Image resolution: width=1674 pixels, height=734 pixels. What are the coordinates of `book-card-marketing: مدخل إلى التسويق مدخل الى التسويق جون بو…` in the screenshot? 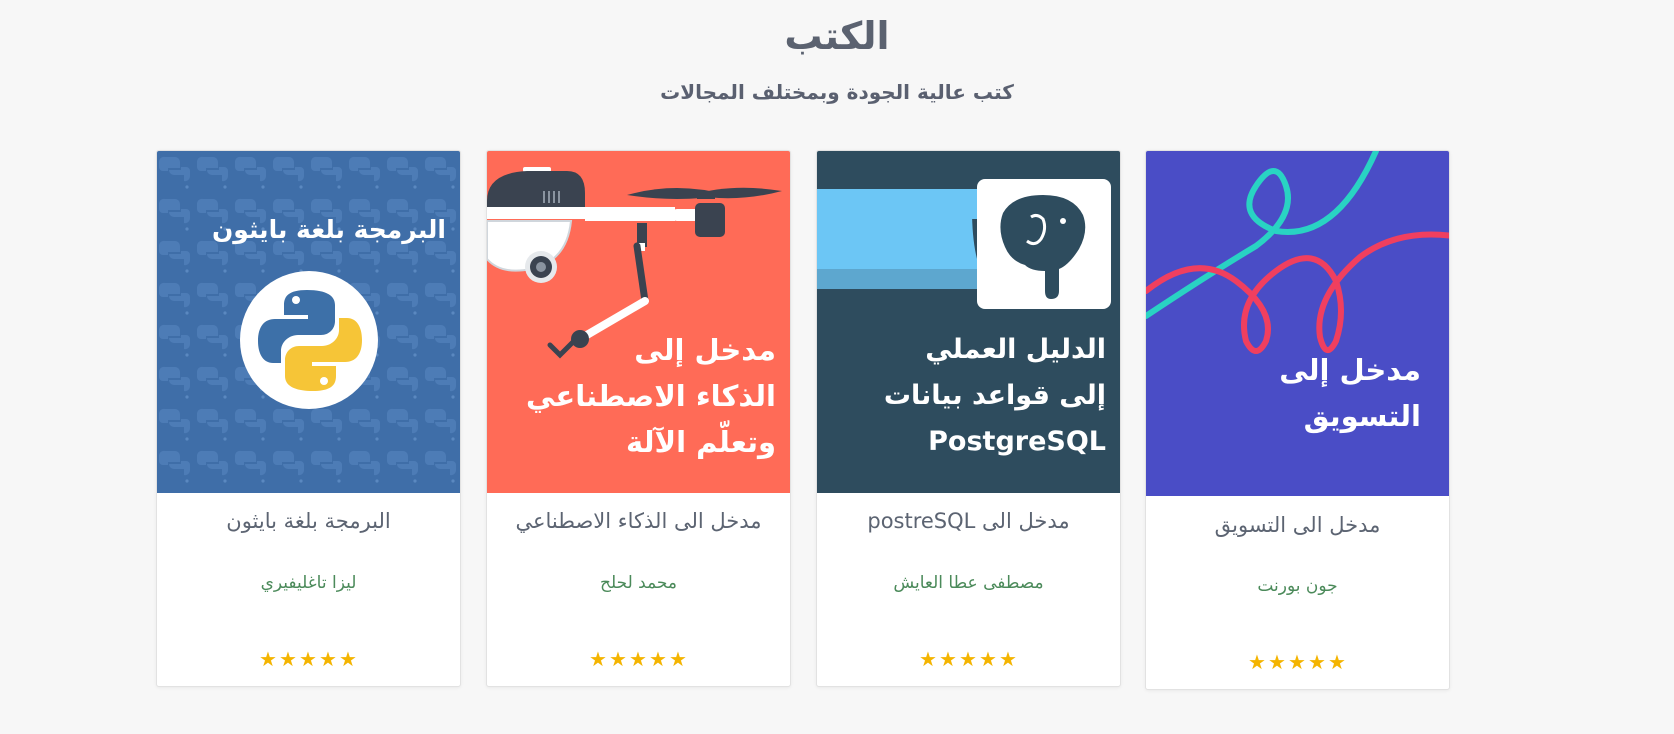 It's located at (1297, 420).